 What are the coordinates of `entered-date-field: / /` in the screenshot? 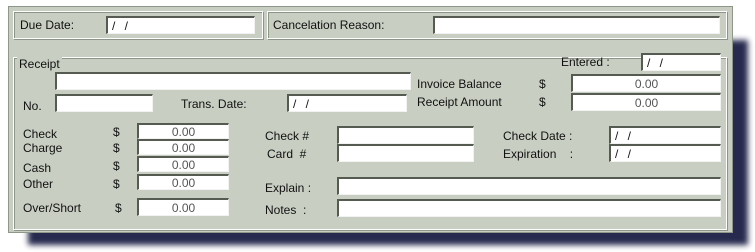 It's located at (681, 62).